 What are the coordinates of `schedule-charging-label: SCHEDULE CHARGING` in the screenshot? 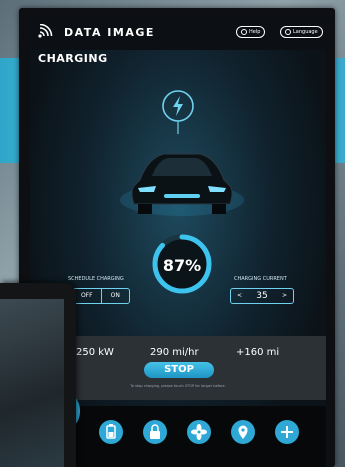 It's located at (96, 279).